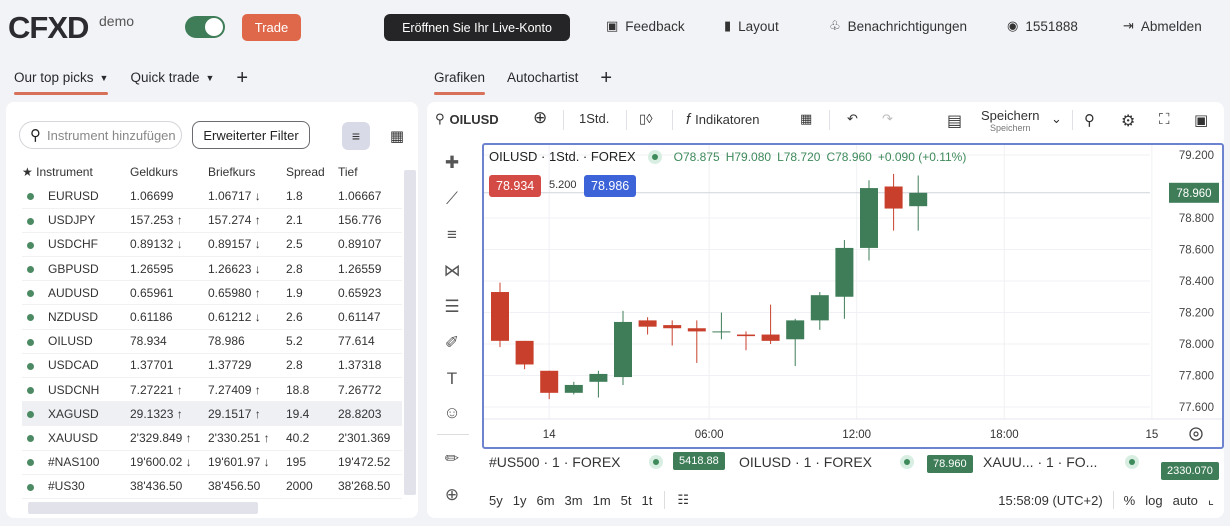 The width and height of the screenshot is (1230, 526). Describe the element at coordinates (545, 500) in the screenshot. I see `range-6m: 6m` at that location.